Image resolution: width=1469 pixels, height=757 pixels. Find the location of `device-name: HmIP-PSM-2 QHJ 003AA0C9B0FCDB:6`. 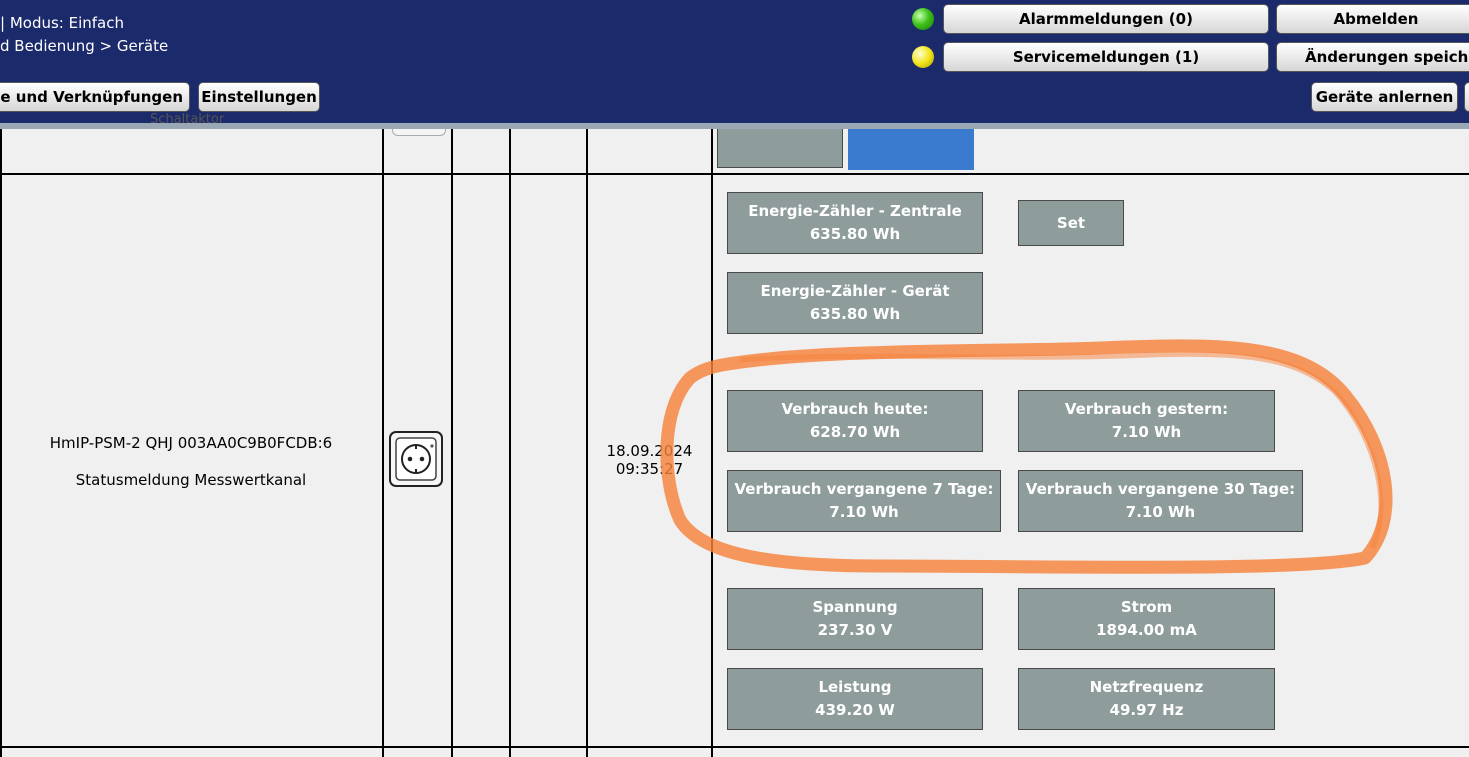

device-name: HmIP-PSM-2 QHJ 003AA0C9B0FCDB:6 is located at coordinates (191, 443).